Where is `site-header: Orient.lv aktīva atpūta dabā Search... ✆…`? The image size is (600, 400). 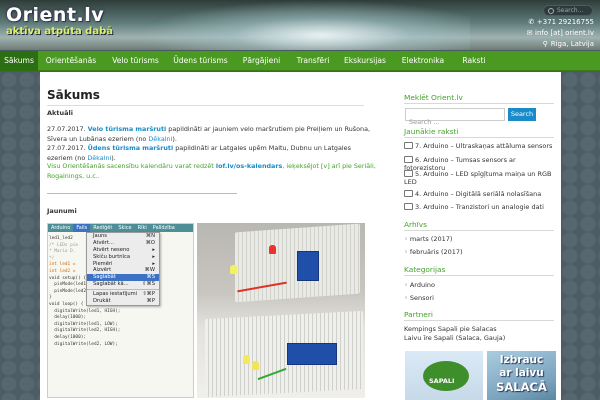 site-header: Orient.lv aktīva atpūta dabā Search... ✆… is located at coordinates (300, 25).